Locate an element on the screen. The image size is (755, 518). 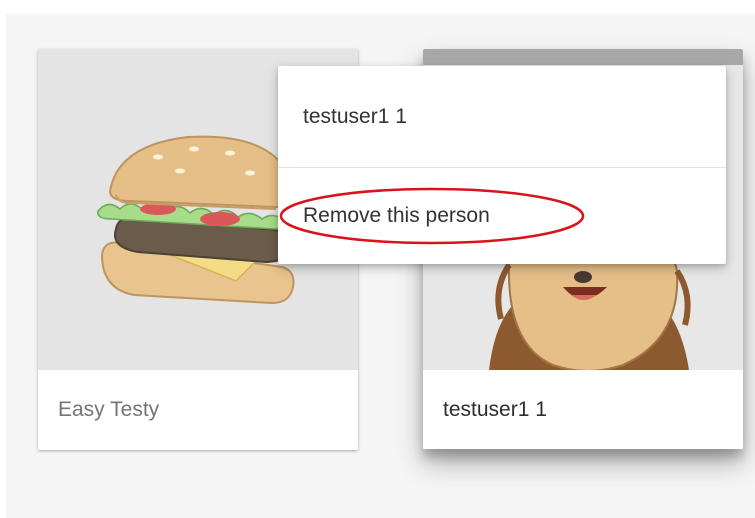
remove-person-menu-item: Remove this person is located at coordinates (502, 216).